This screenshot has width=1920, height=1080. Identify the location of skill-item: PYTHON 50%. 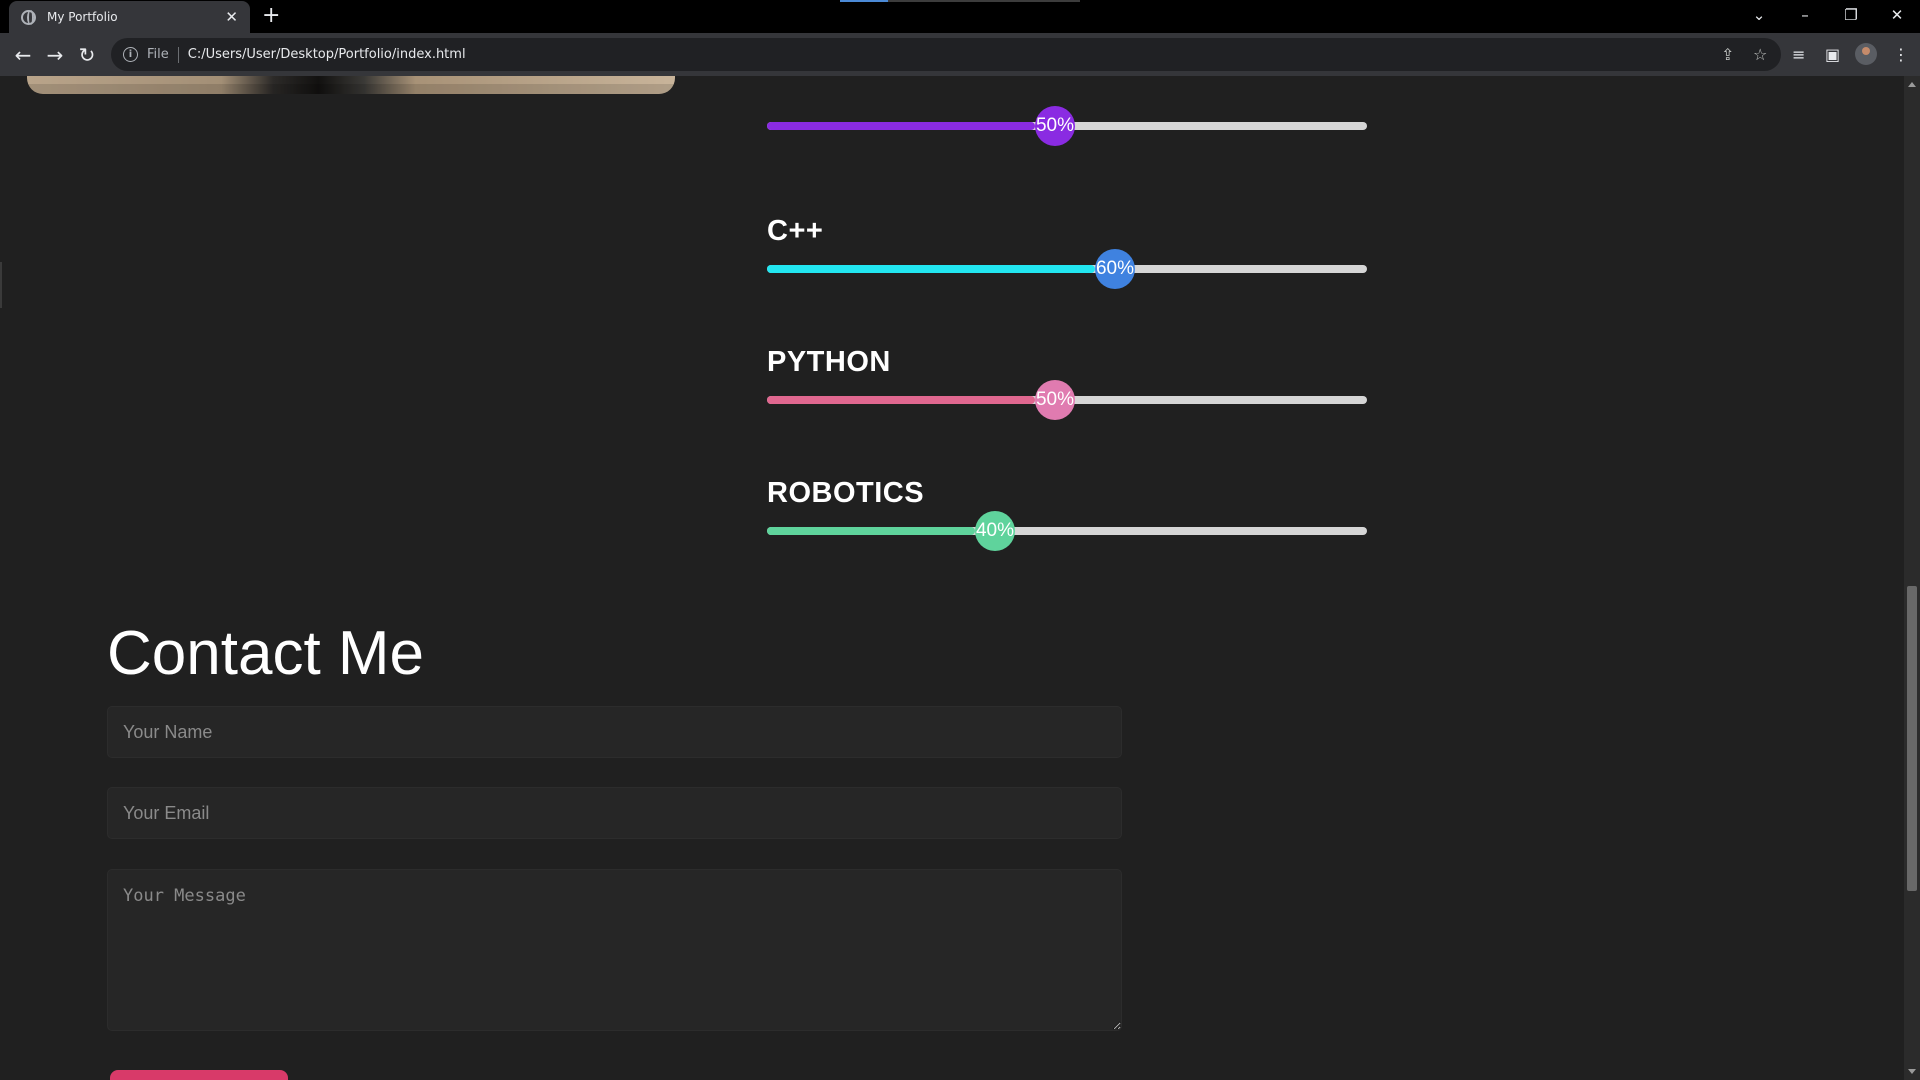
(1067, 382).